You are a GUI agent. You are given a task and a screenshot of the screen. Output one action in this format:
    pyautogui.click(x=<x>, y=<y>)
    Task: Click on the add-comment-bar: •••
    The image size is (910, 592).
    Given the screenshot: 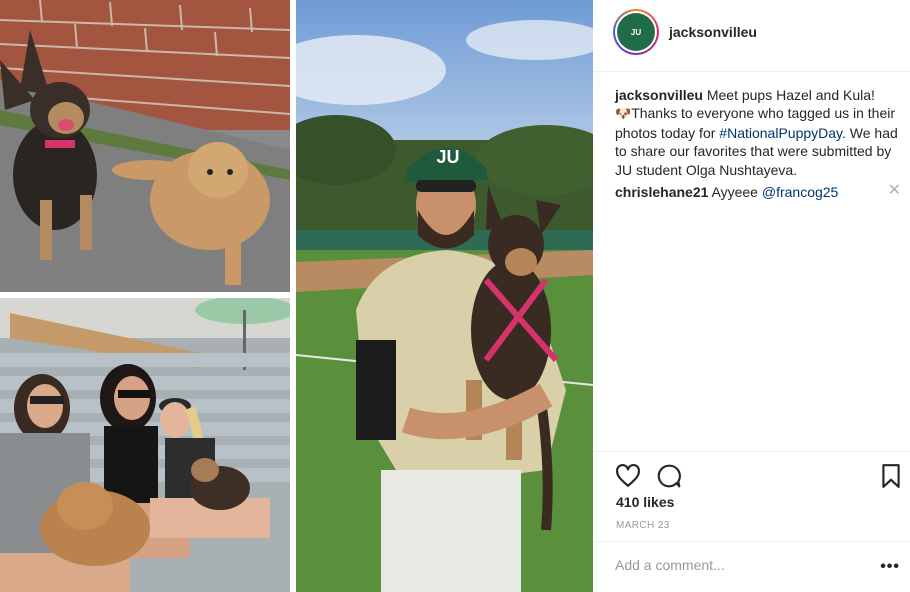 What is the action you would take?
    pyautogui.click(x=751, y=566)
    